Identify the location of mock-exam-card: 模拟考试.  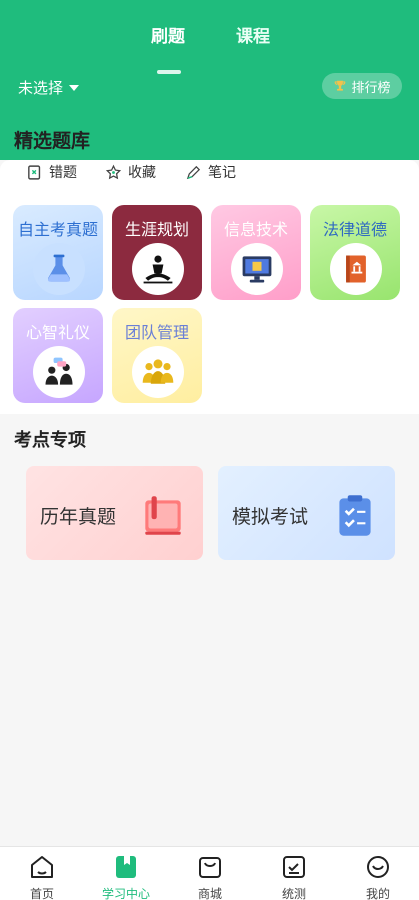
(306, 513).